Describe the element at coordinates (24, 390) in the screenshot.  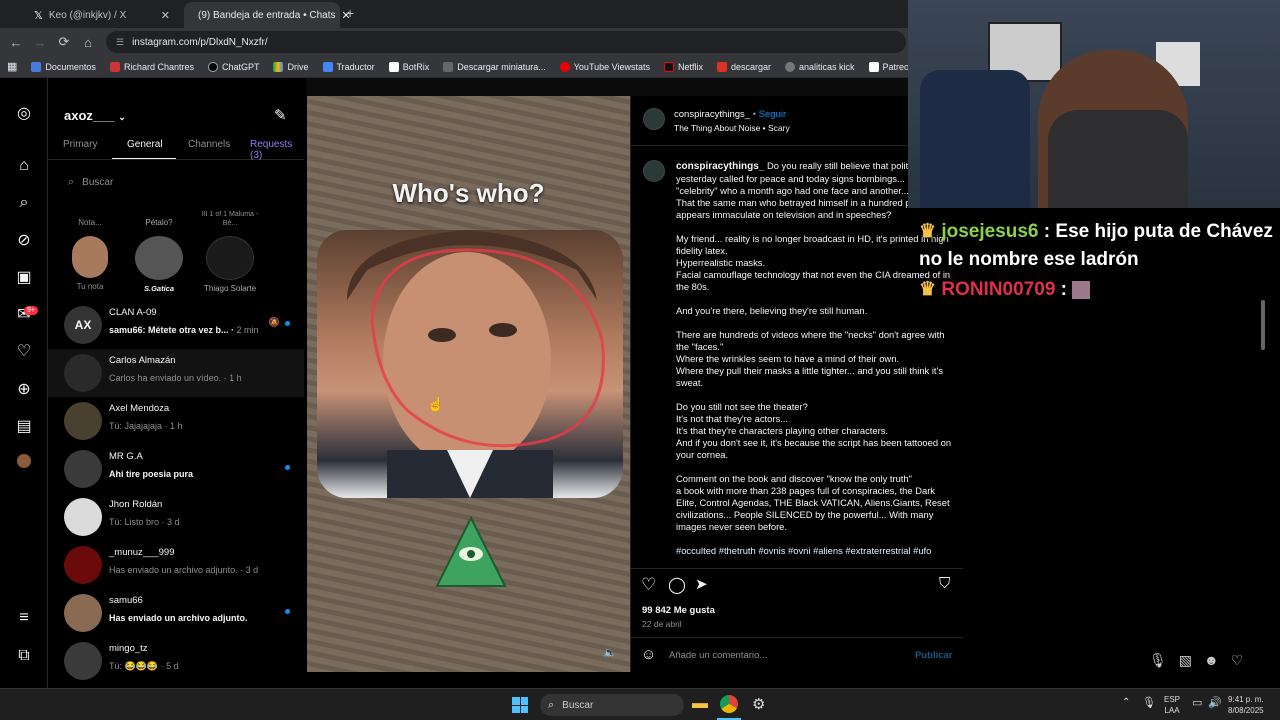
I see `create-icon: ⊕` at that location.